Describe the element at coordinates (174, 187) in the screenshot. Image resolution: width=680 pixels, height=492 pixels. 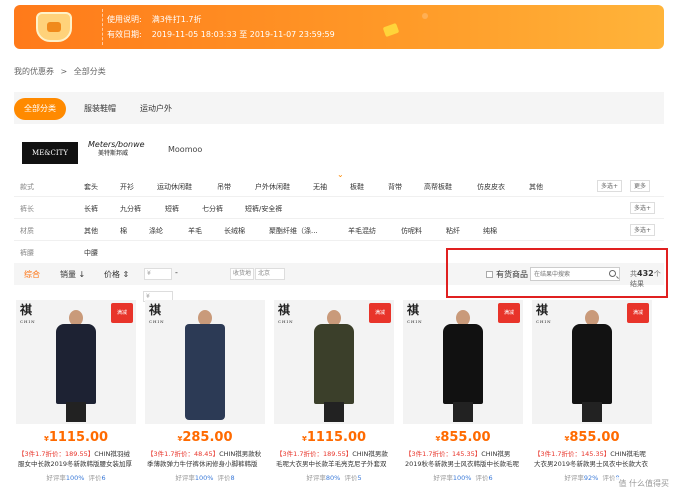
I see `filter-option: 运动休闲鞋` at that location.